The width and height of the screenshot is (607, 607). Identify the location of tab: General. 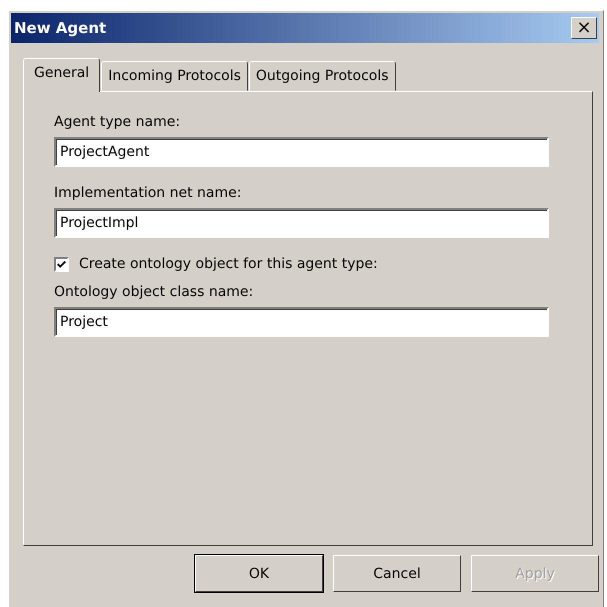
(61, 75).